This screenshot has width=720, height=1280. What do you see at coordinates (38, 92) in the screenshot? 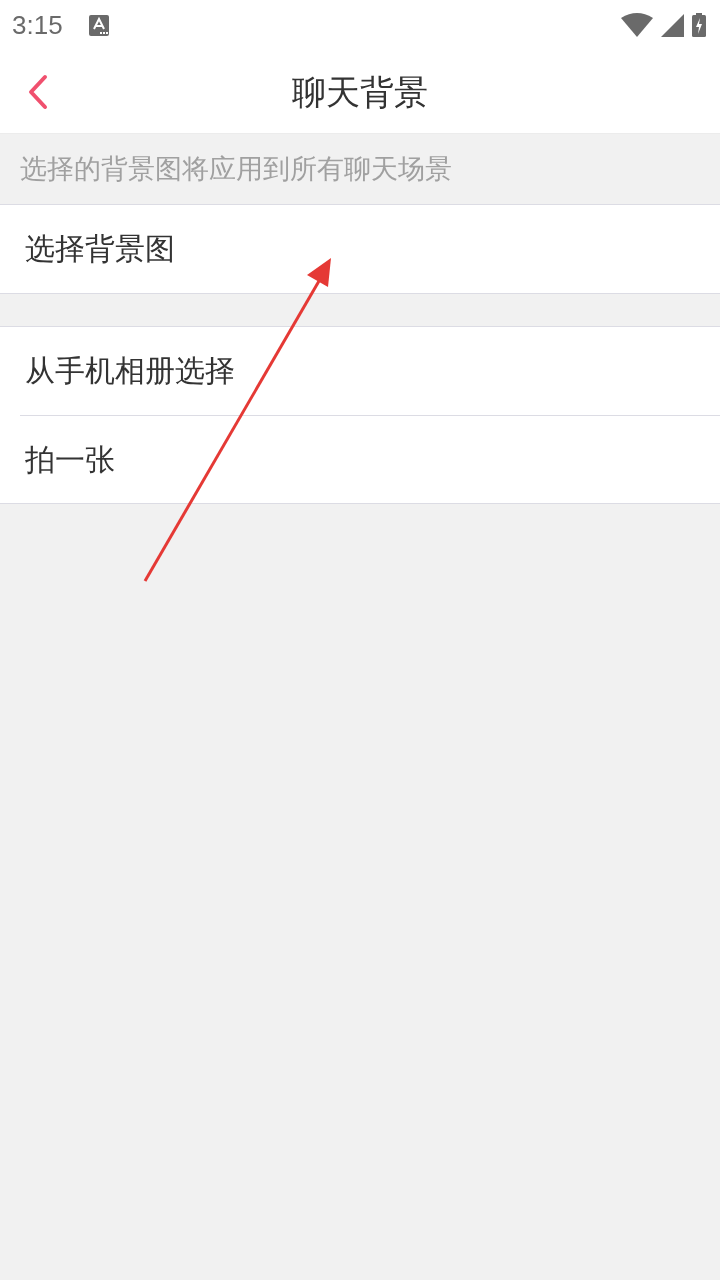
I see `back-chevron-icon` at bounding box center [38, 92].